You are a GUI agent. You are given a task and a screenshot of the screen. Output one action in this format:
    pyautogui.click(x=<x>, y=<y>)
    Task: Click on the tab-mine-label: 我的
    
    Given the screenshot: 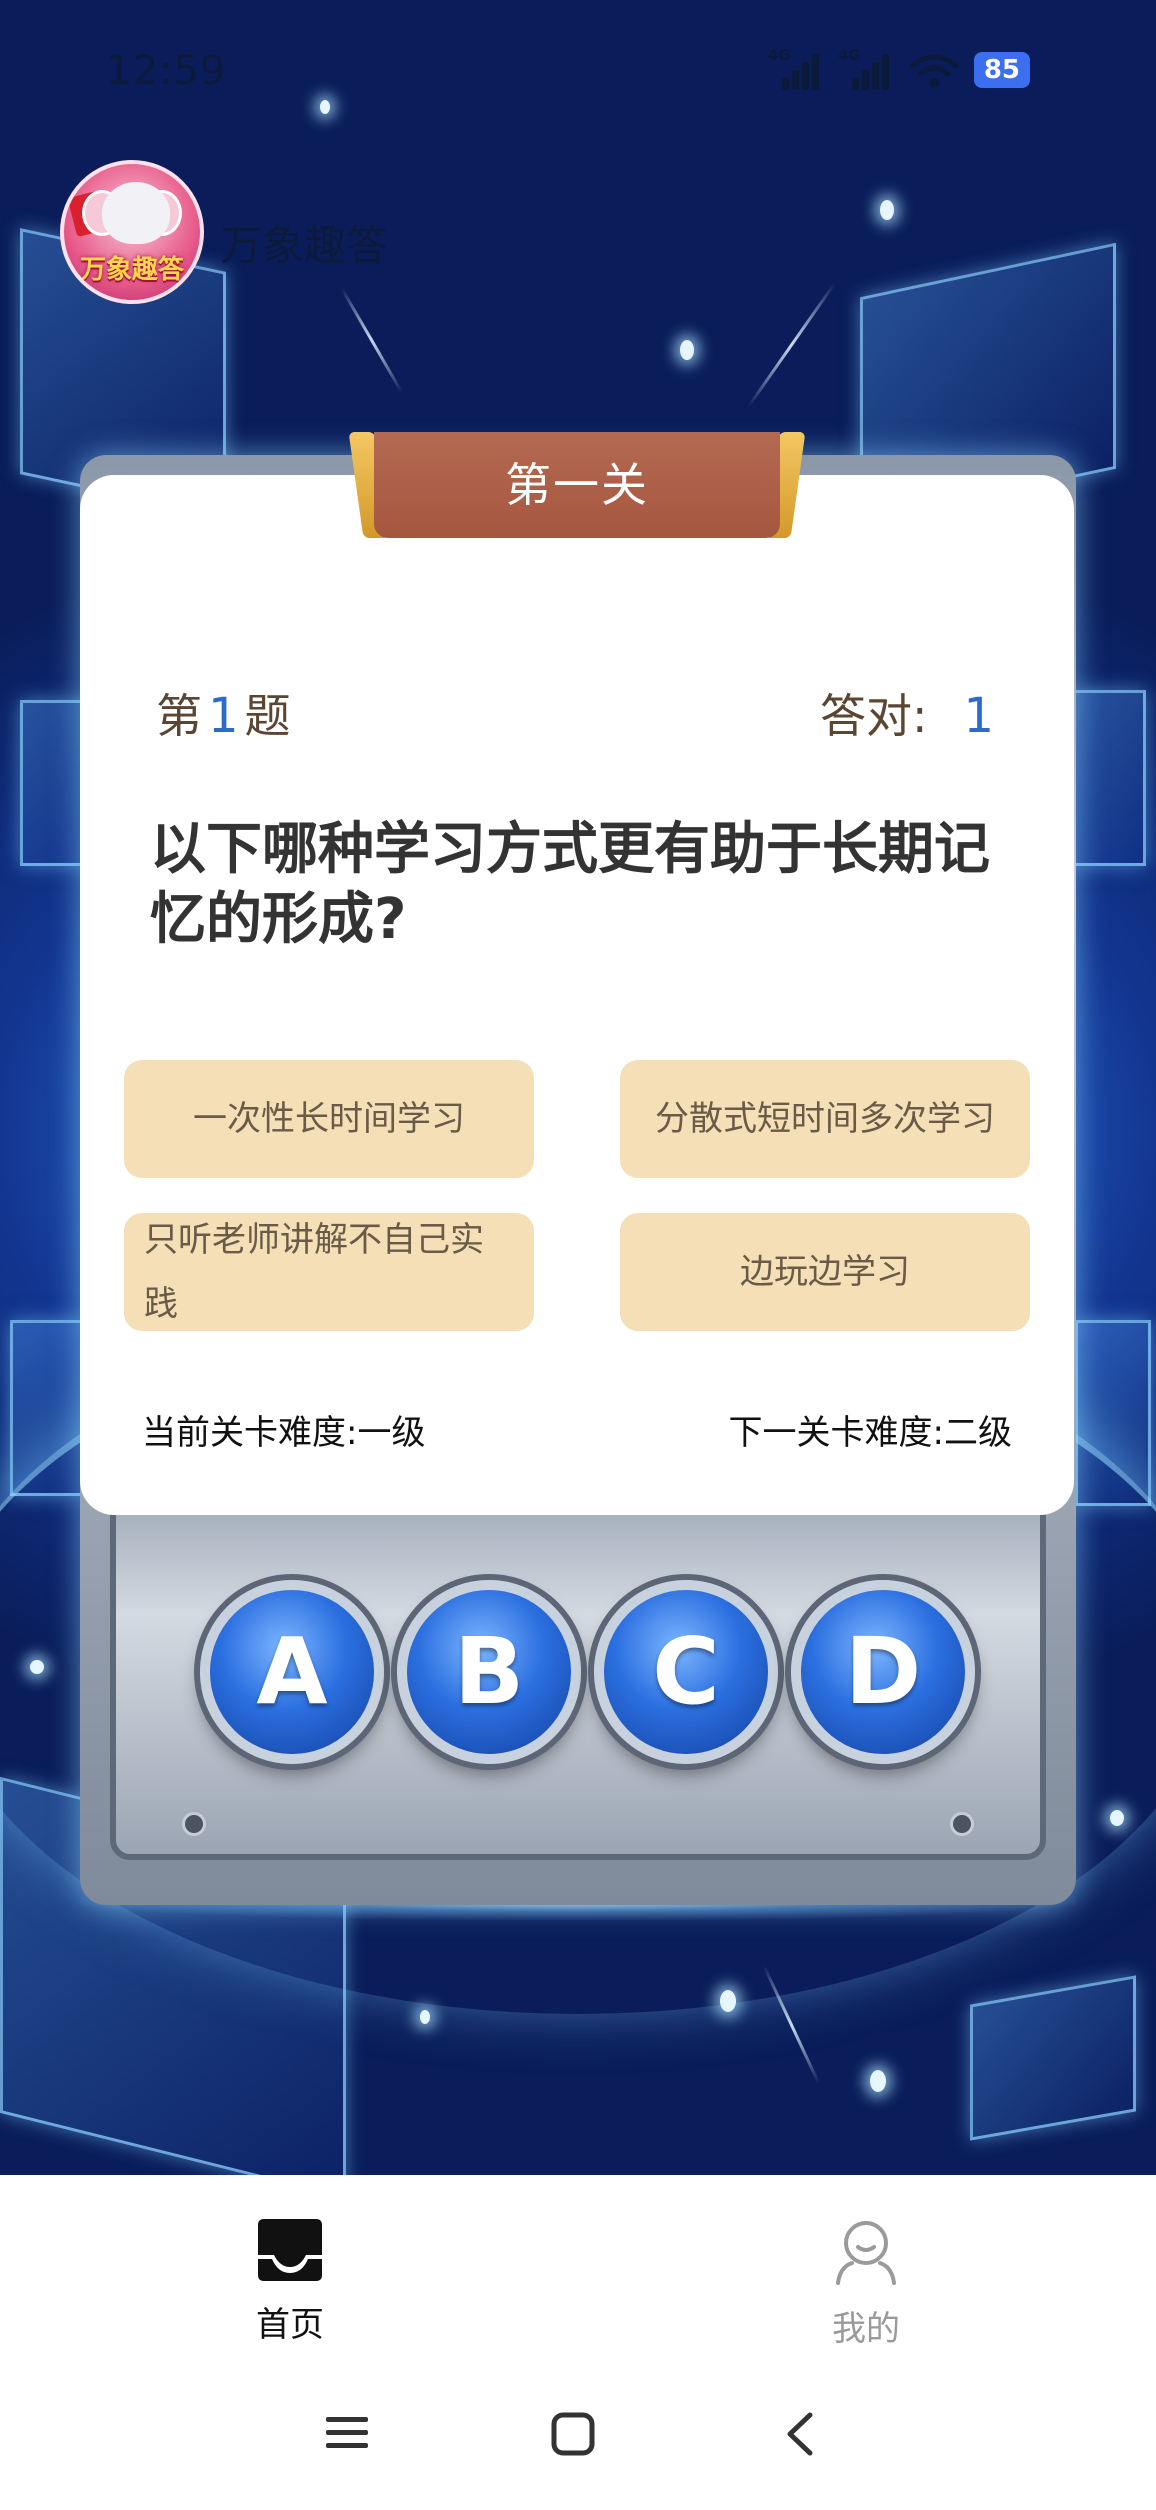 What is the action you would take?
    pyautogui.click(x=866, y=2329)
    